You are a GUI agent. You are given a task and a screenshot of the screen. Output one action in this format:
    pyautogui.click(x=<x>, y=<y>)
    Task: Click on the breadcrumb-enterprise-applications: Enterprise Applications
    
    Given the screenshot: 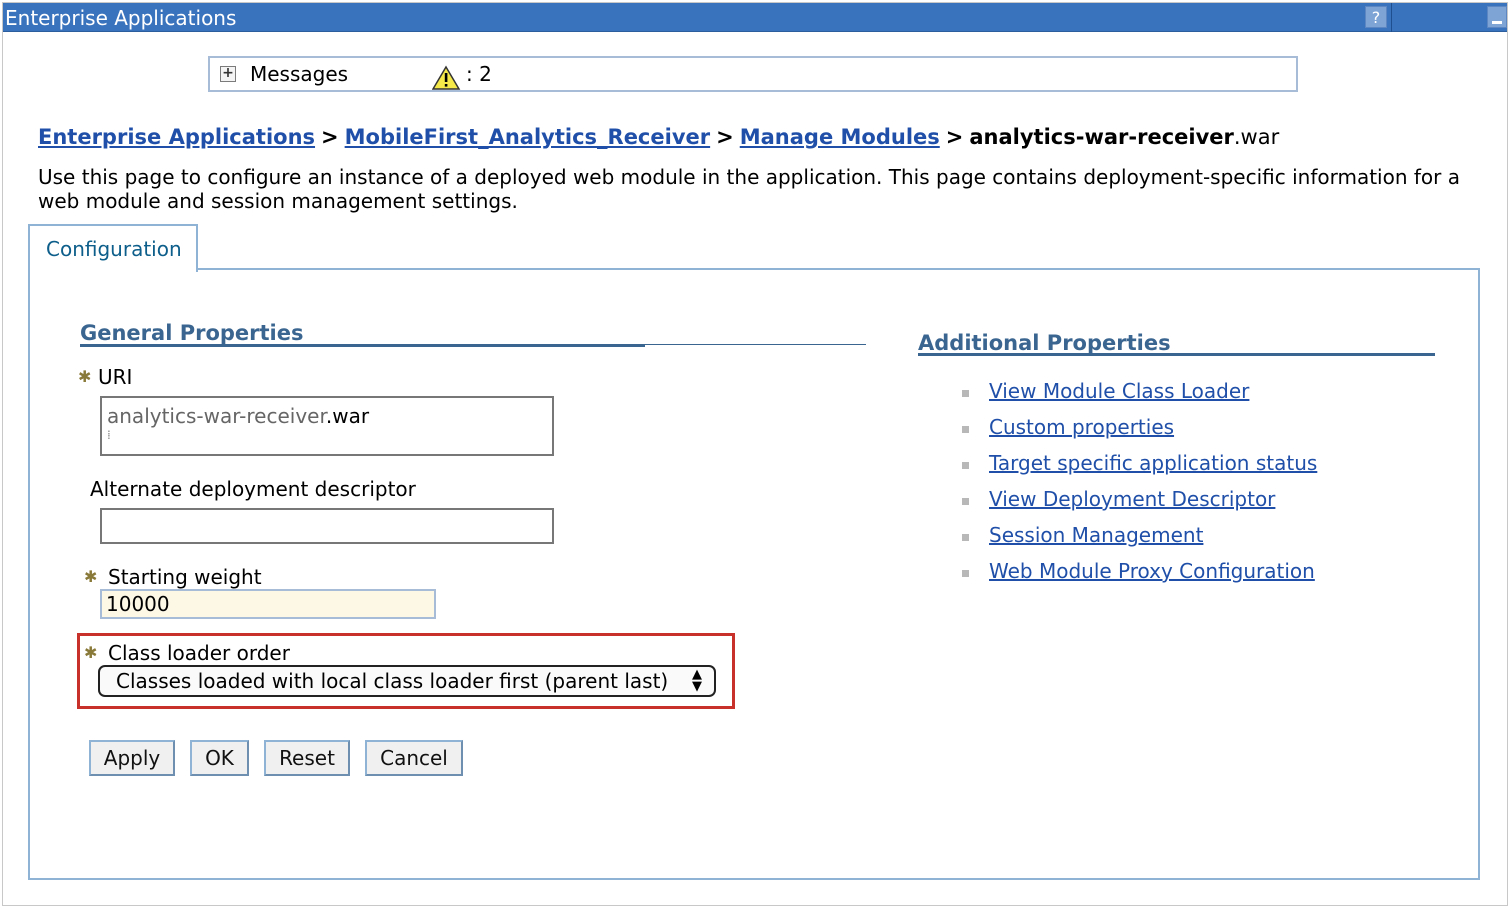 What is the action you would take?
    pyautogui.click(x=176, y=137)
    